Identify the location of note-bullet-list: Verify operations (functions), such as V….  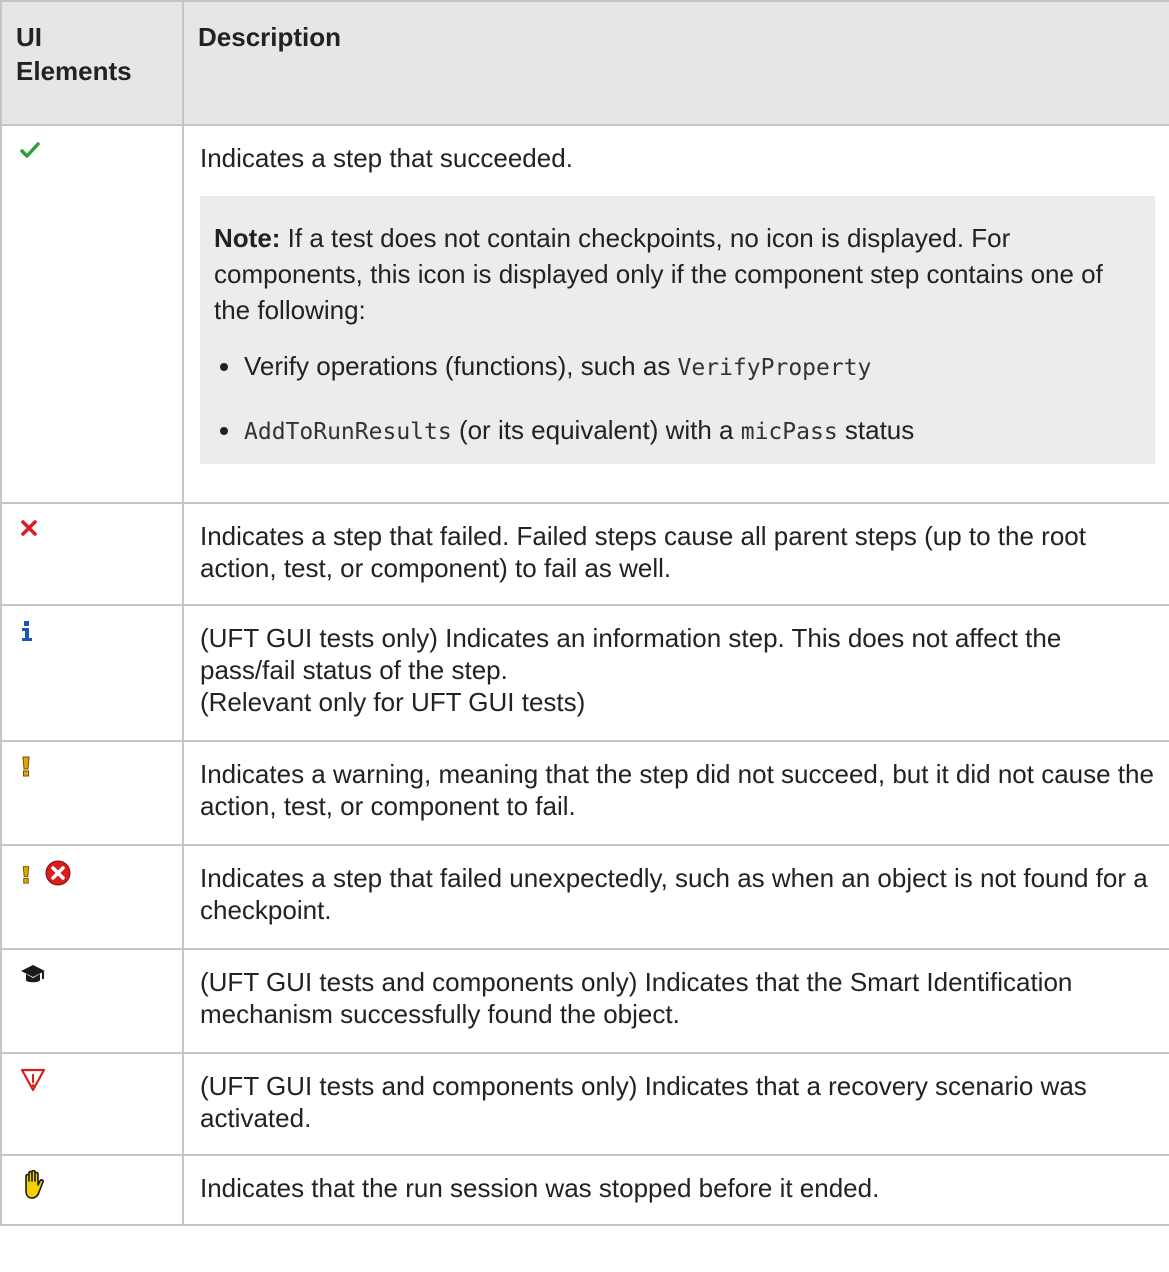
(677, 399).